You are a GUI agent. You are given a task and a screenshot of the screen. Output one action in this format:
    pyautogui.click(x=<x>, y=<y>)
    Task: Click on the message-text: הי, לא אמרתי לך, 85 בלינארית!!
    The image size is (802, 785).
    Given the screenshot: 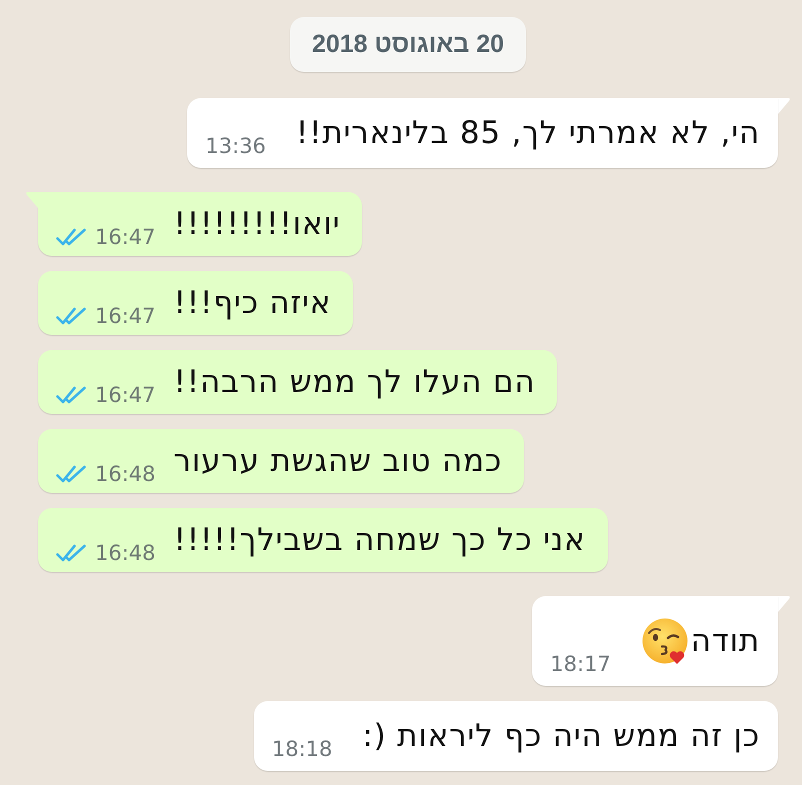 What is the action you would take?
    pyautogui.click(x=528, y=133)
    